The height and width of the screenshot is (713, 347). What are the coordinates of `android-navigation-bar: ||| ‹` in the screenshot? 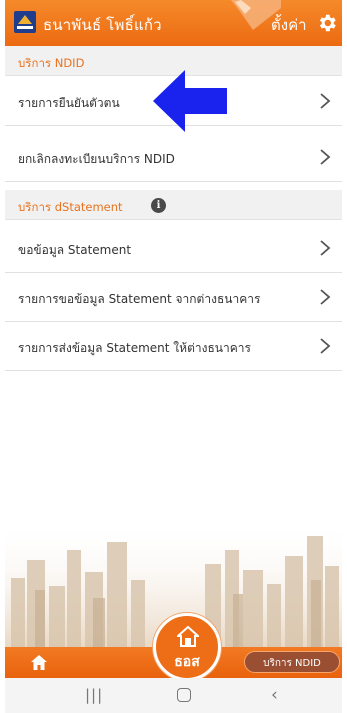 It's located at (173, 695).